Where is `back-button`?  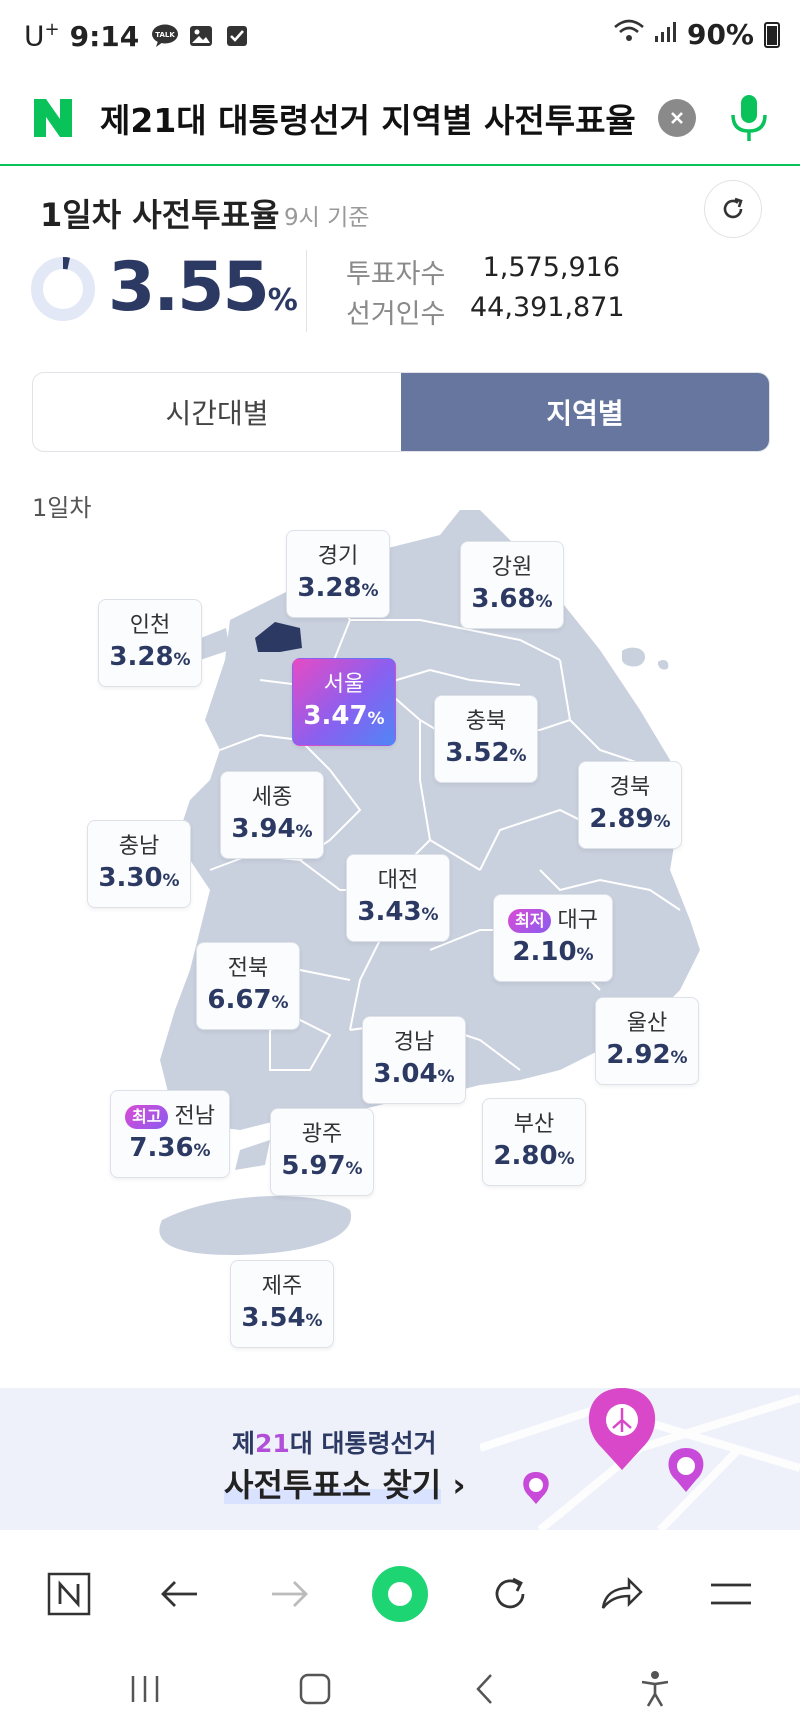 back-button is located at coordinates (179, 1594).